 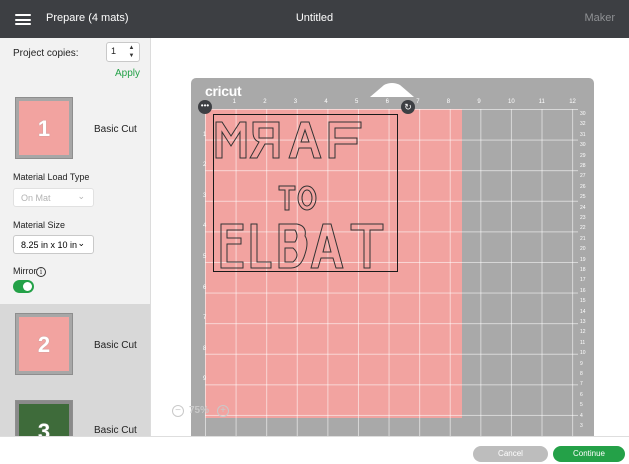 What do you see at coordinates (205, 379) in the screenshot?
I see `ruler-left-tick: 9` at bounding box center [205, 379].